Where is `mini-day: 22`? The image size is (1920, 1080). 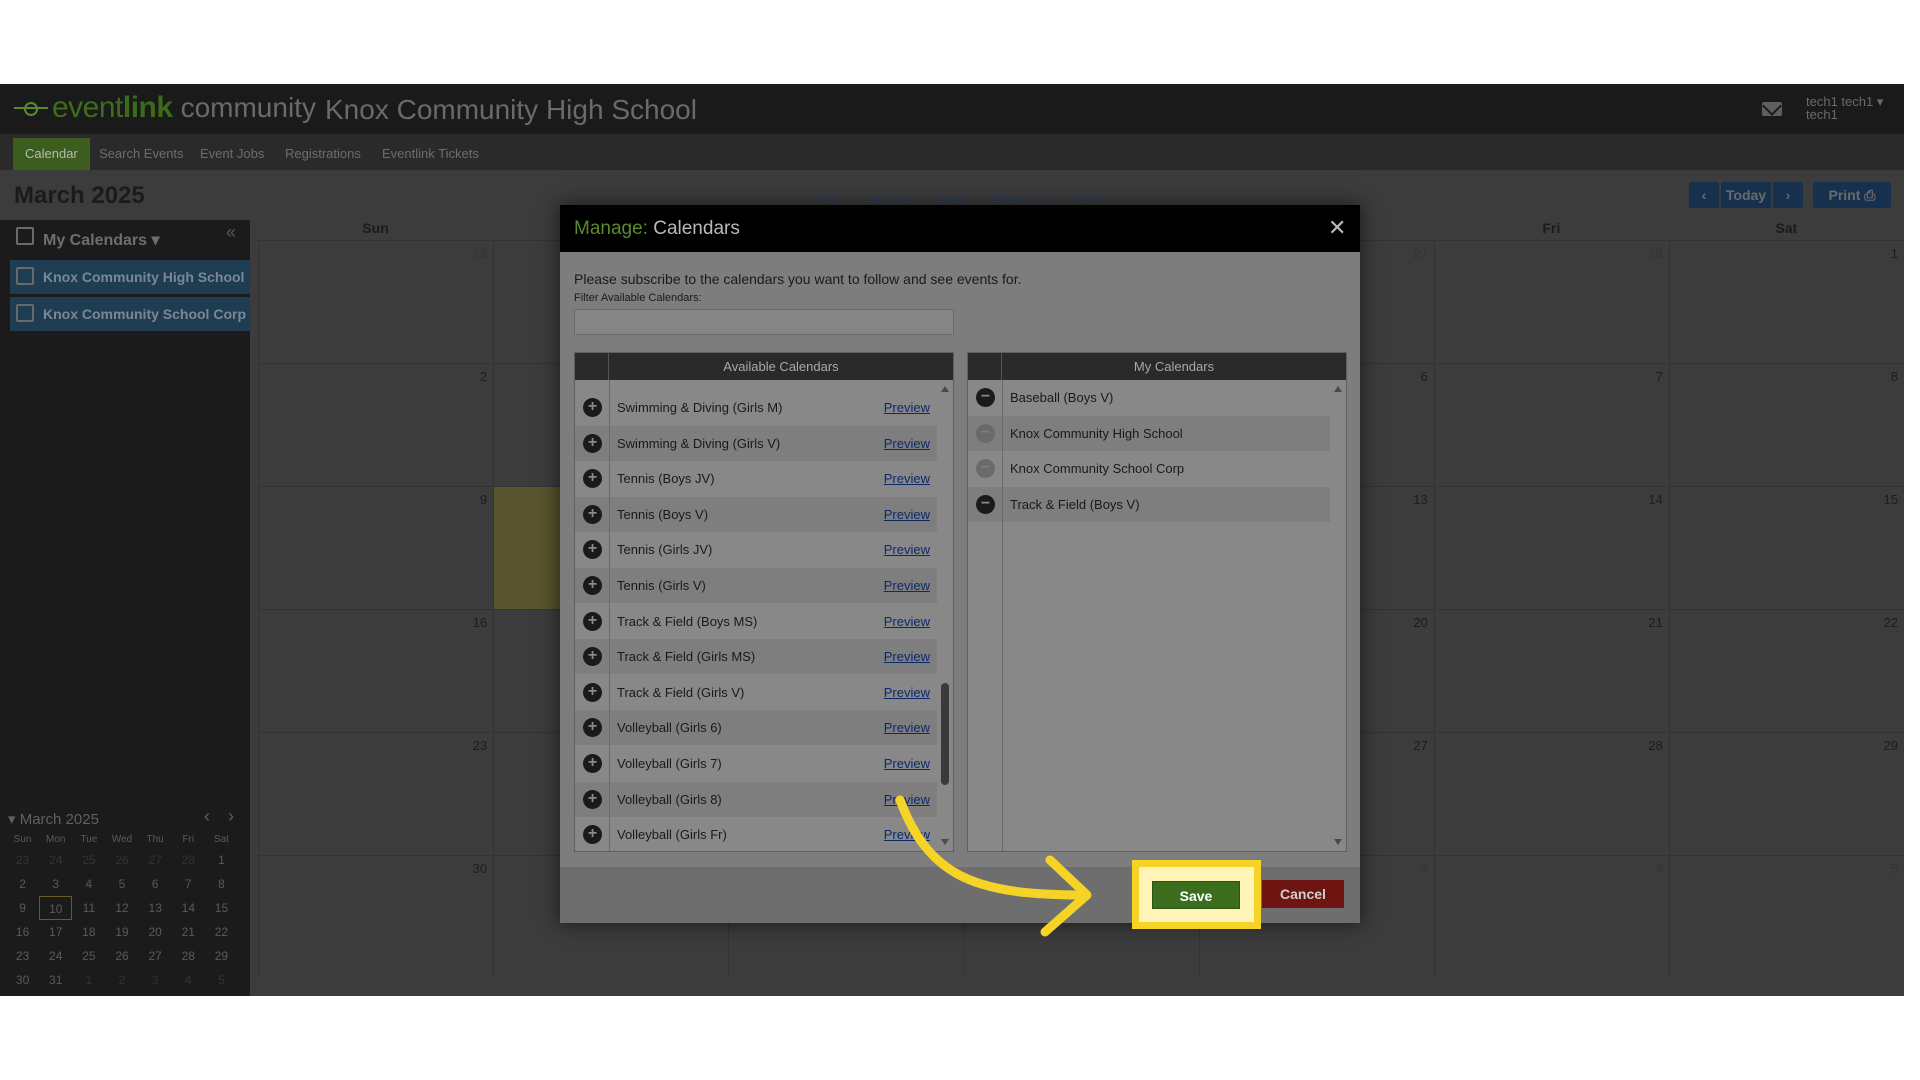
mini-day: 22 is located at coordinates (221, 932).